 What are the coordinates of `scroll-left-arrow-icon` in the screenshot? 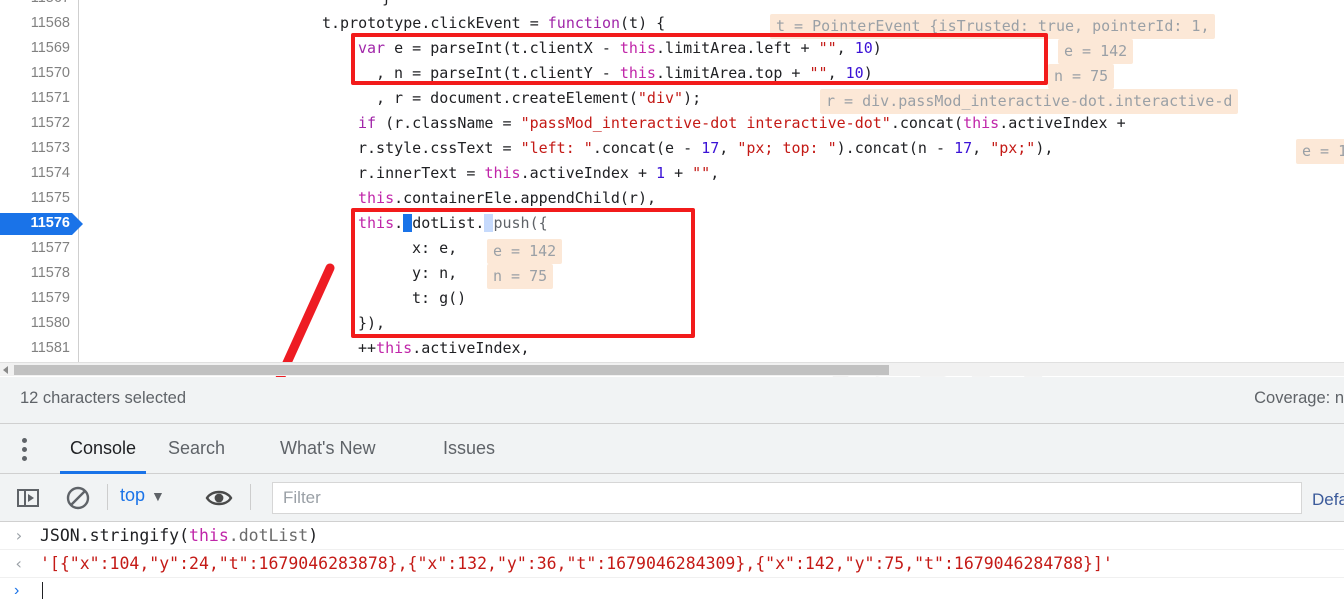 It's located at (5, 370).